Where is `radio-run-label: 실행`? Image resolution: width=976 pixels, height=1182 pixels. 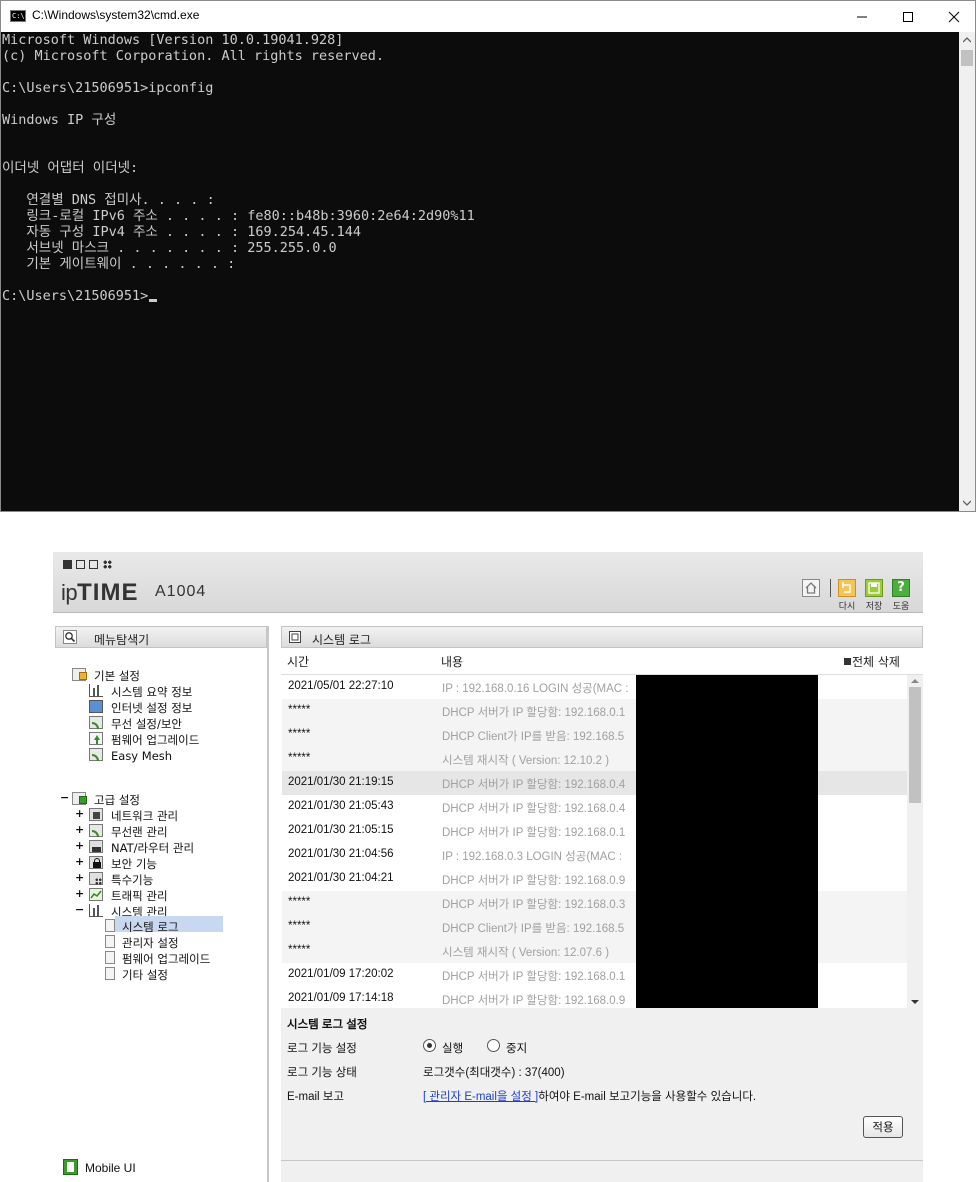
radio-run-label: 실행 is located at coordinates (452, 1048).